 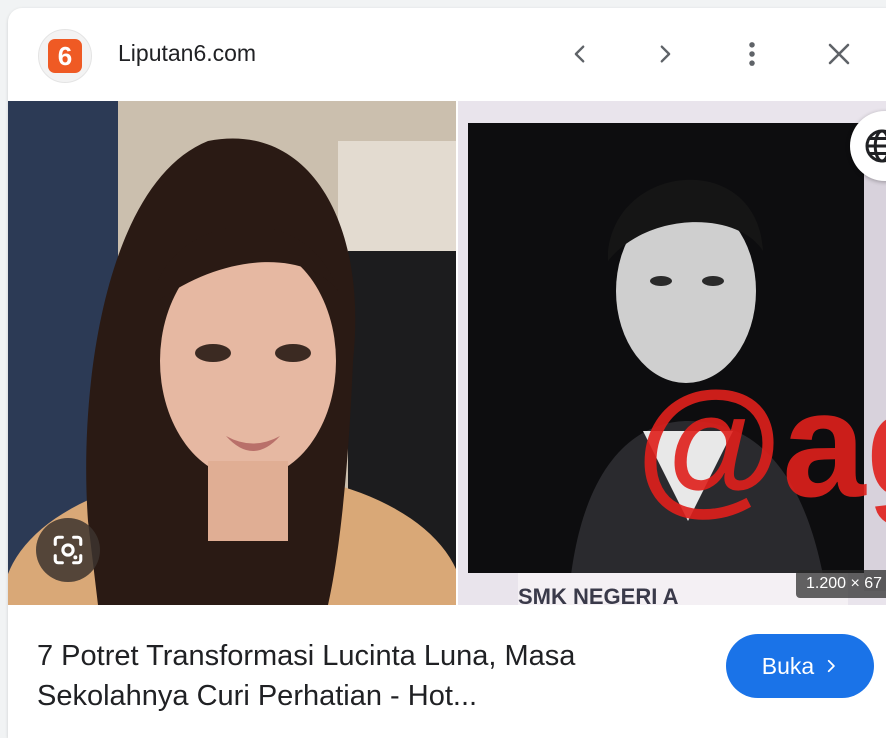 I want to click on previous-button, so click(x=580, y=54).